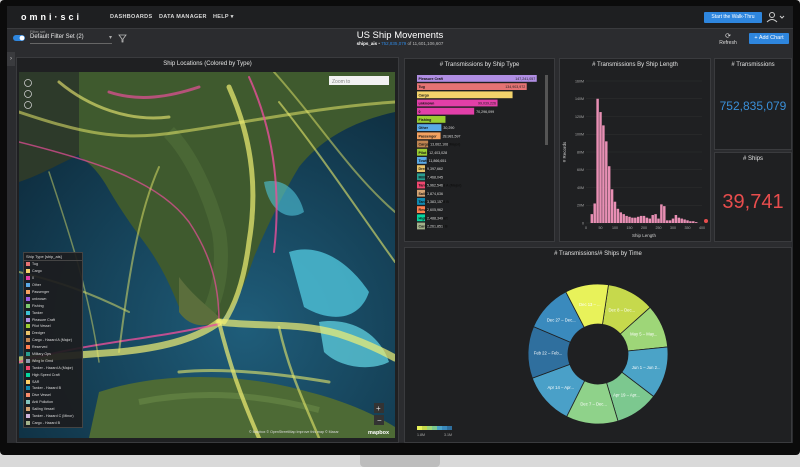 Image resolution: width=800 pixels, height=467 pixels. What do you see at coordinates (53, 264) in the screenshot?
I see `legend-item: Tug` at bounding box center [53, 264].